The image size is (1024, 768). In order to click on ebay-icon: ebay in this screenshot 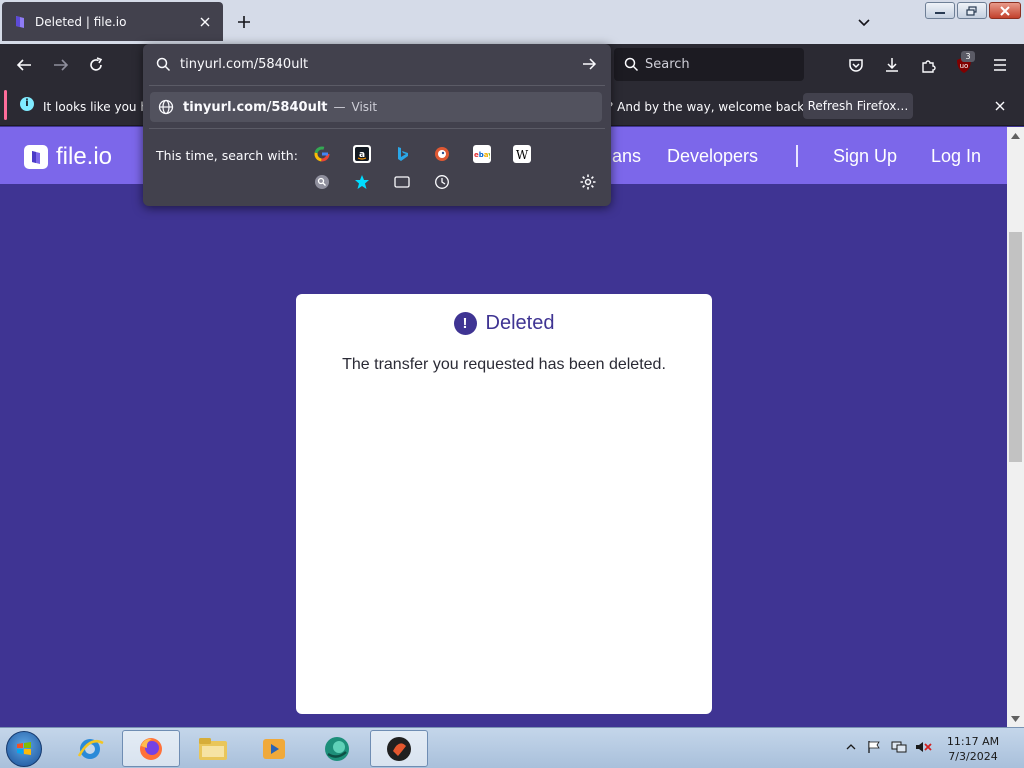, I will do `click(482, 154)`.